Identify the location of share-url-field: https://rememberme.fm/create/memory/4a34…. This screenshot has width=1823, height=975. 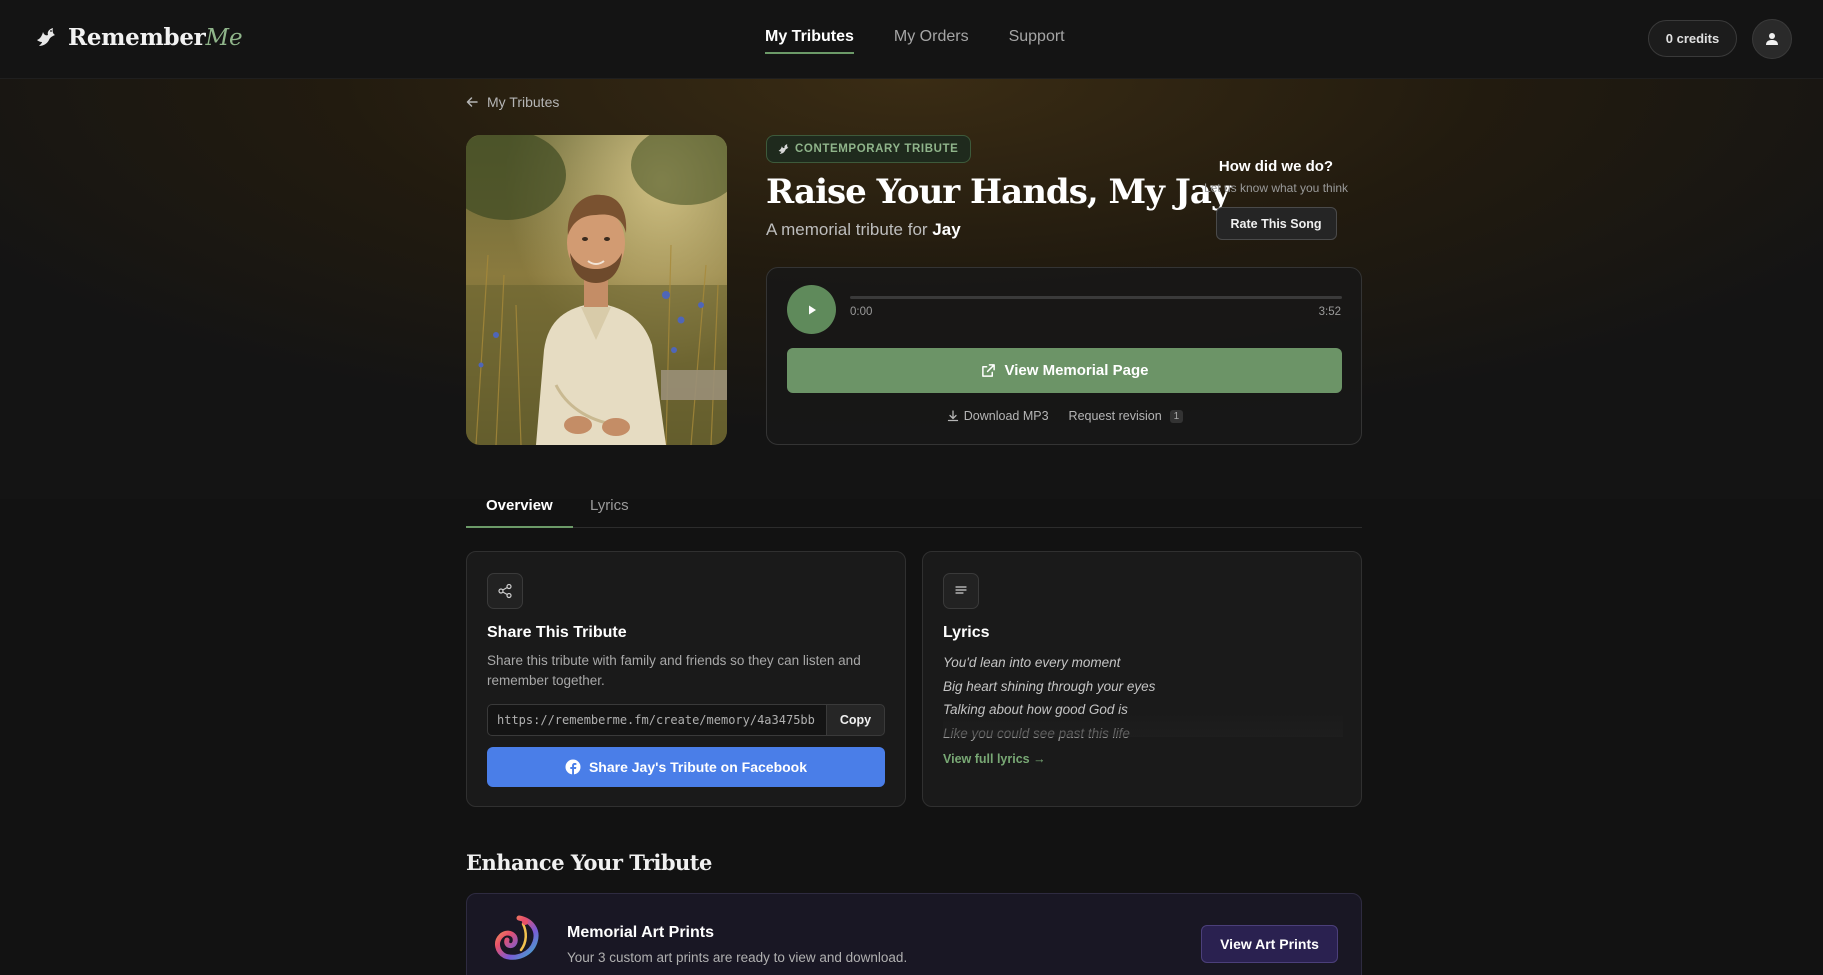
(656, 720).